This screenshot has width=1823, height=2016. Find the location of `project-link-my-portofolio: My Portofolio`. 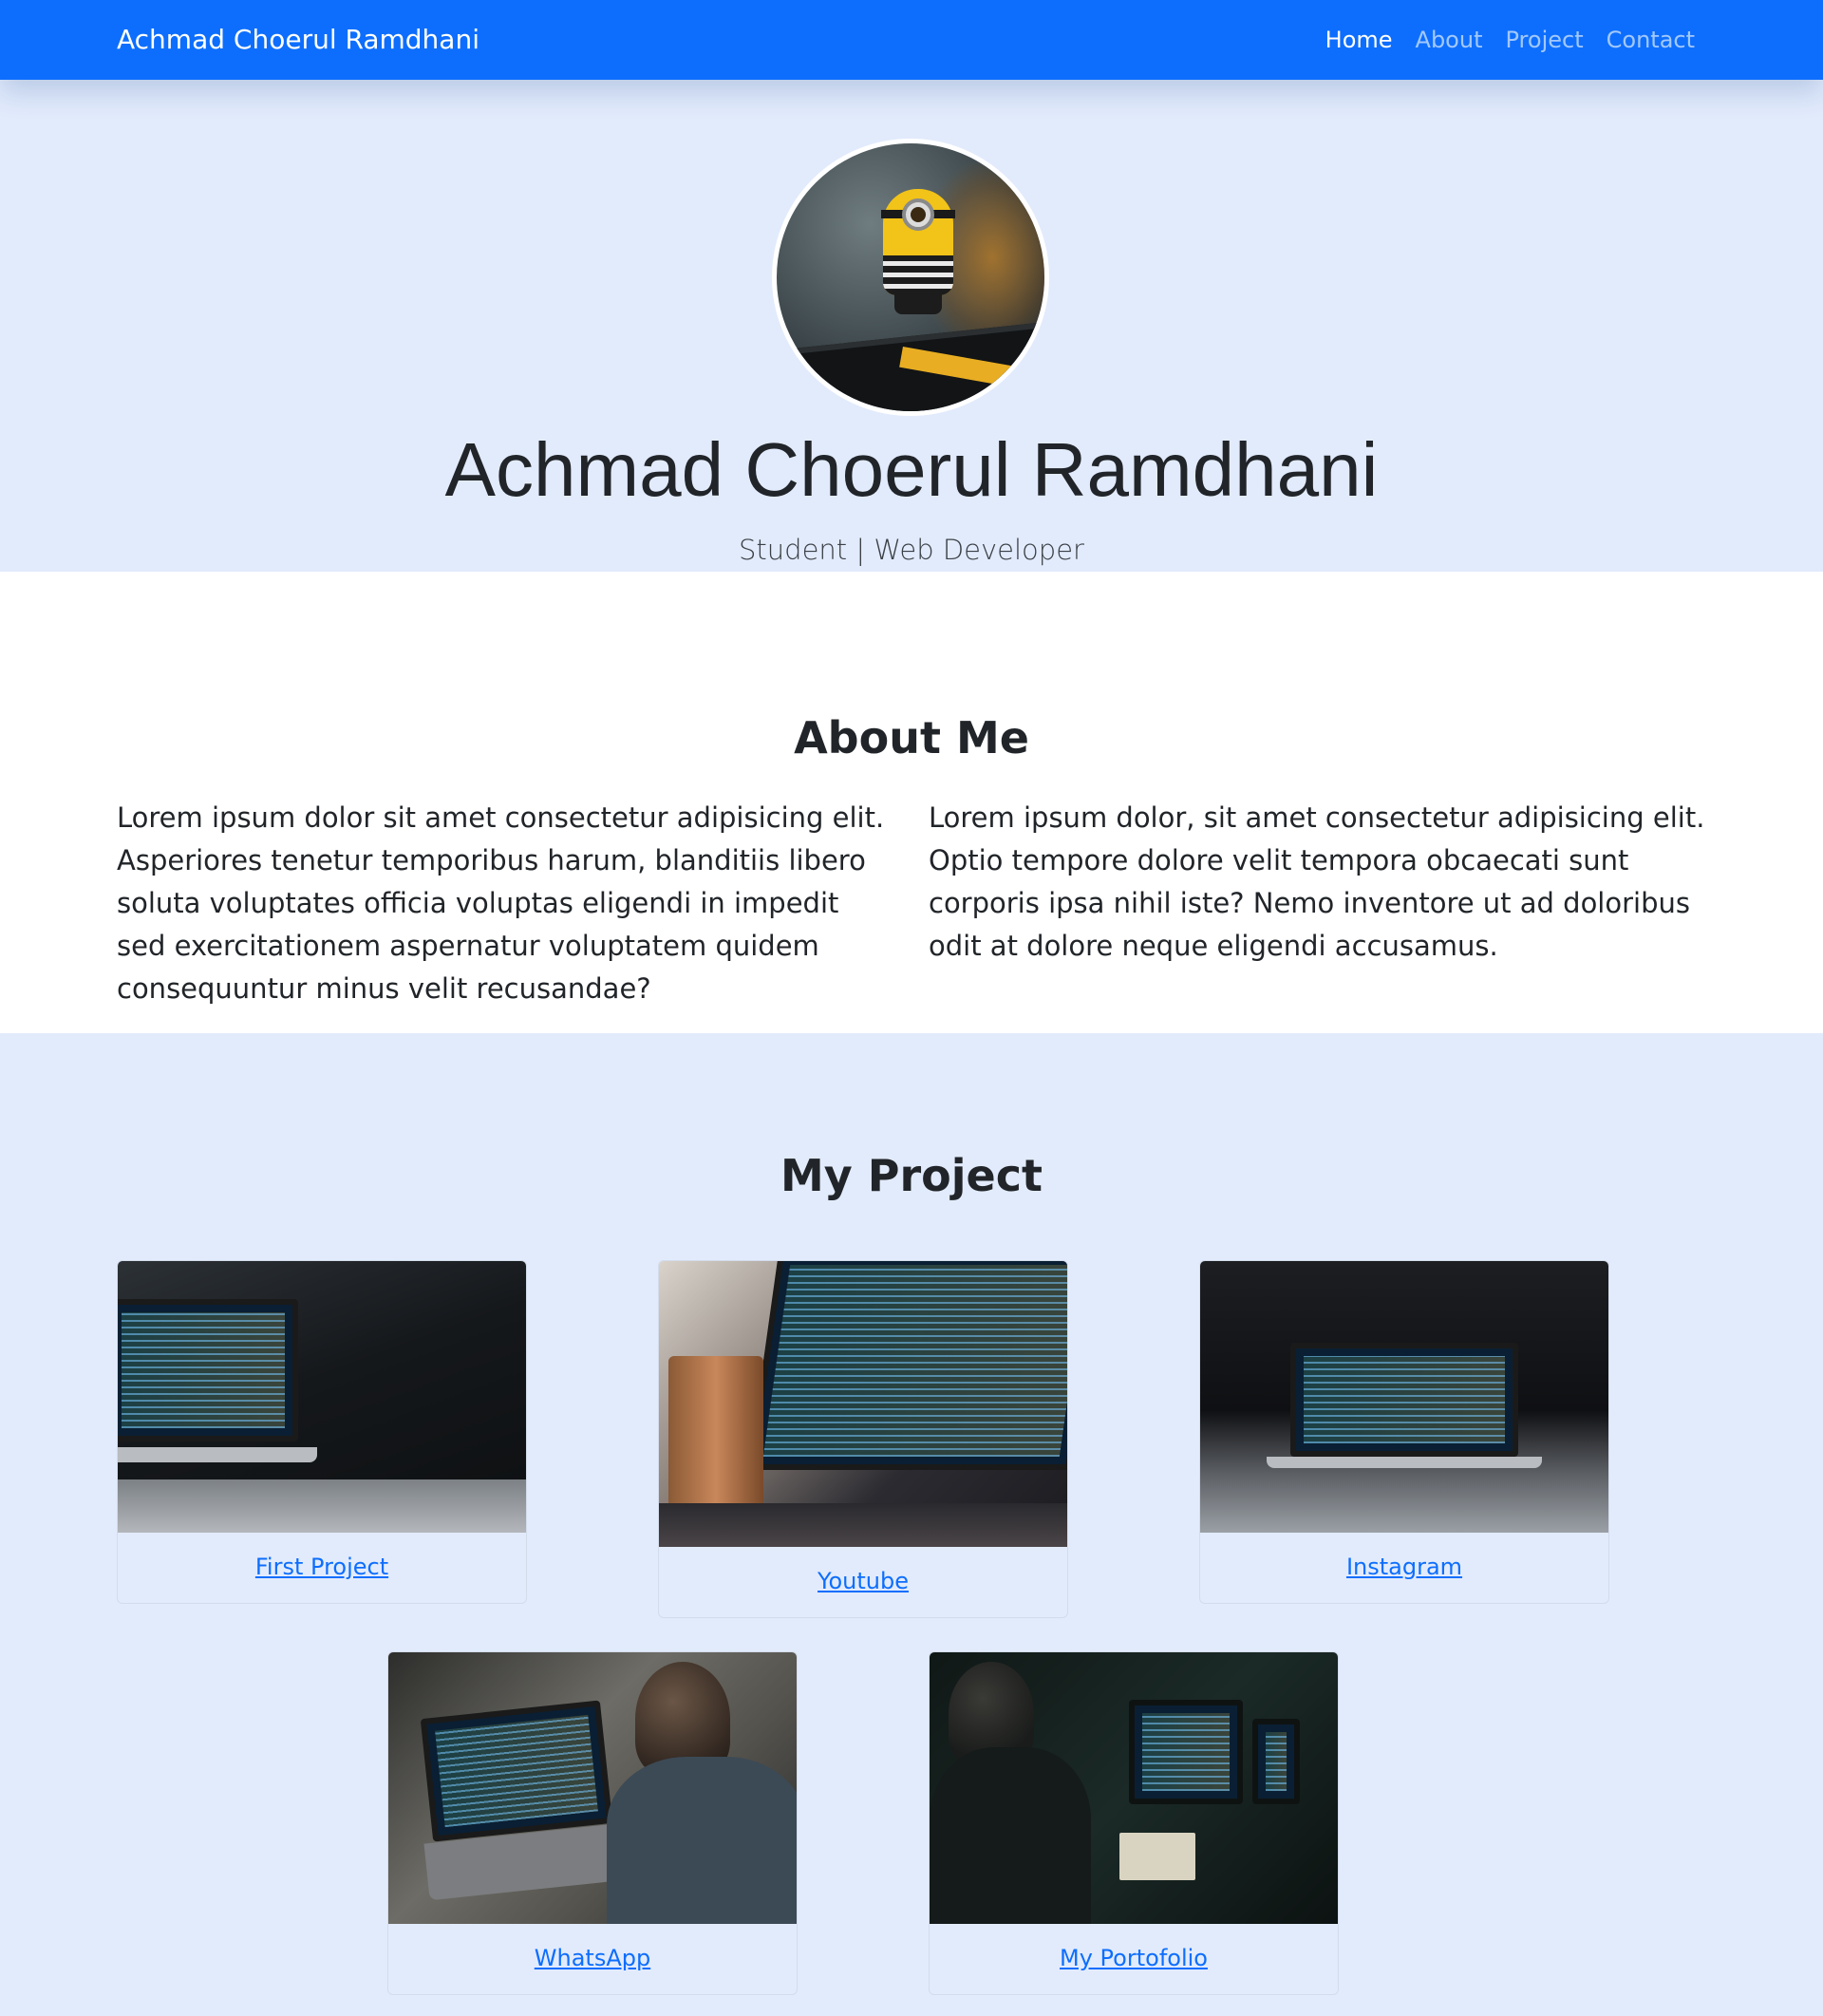

project-link-my-portofolio: My Portofolio is located at coordinates (1134, 1958).